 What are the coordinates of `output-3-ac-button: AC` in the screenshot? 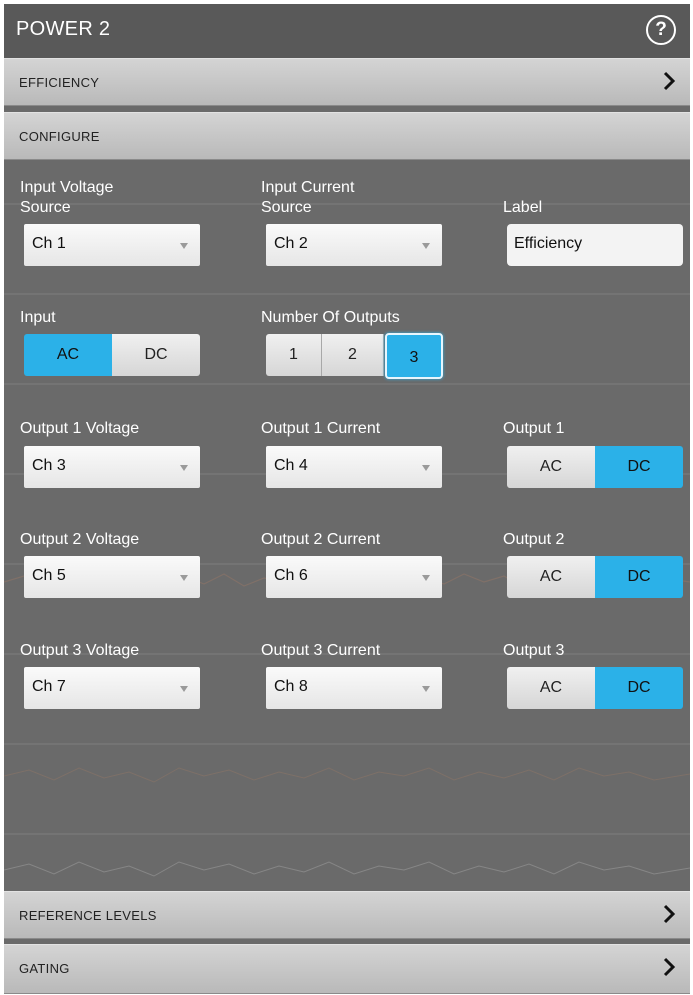 It's located at (551, 688).